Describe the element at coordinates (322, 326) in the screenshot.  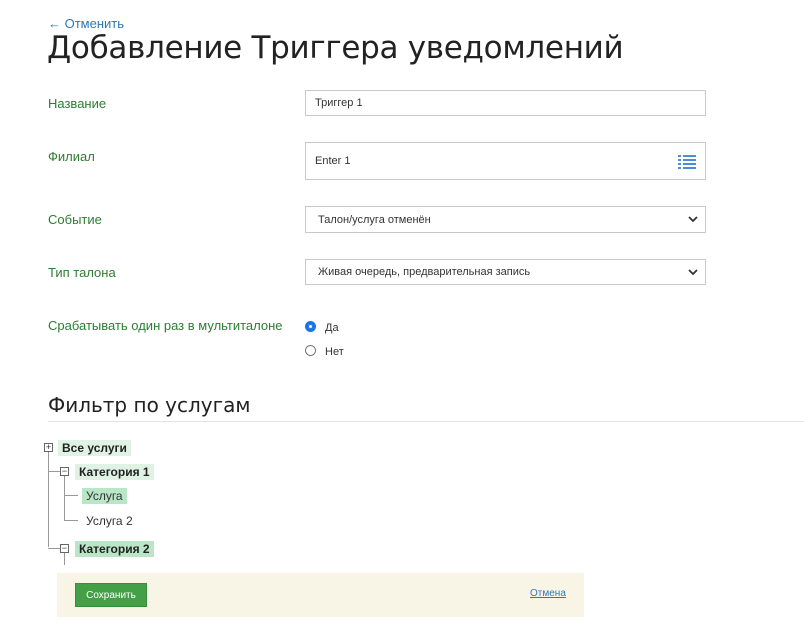
I see `radio-yes: Да` at that location.